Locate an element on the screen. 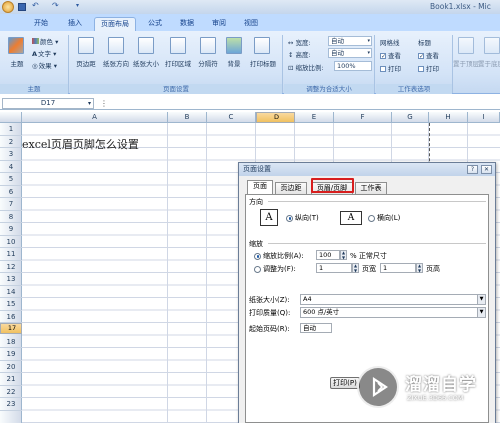 The image size is (500, 423). orientation-icon is located at coordinates (116, 45).